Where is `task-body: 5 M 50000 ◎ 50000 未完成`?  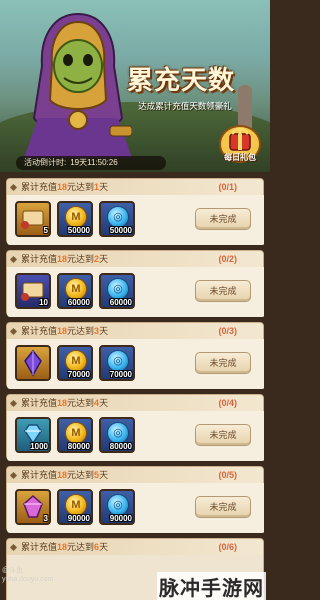 task-body: 5 M 50000 ◎ 50000 未完成 is located at coordinates (135, 220).